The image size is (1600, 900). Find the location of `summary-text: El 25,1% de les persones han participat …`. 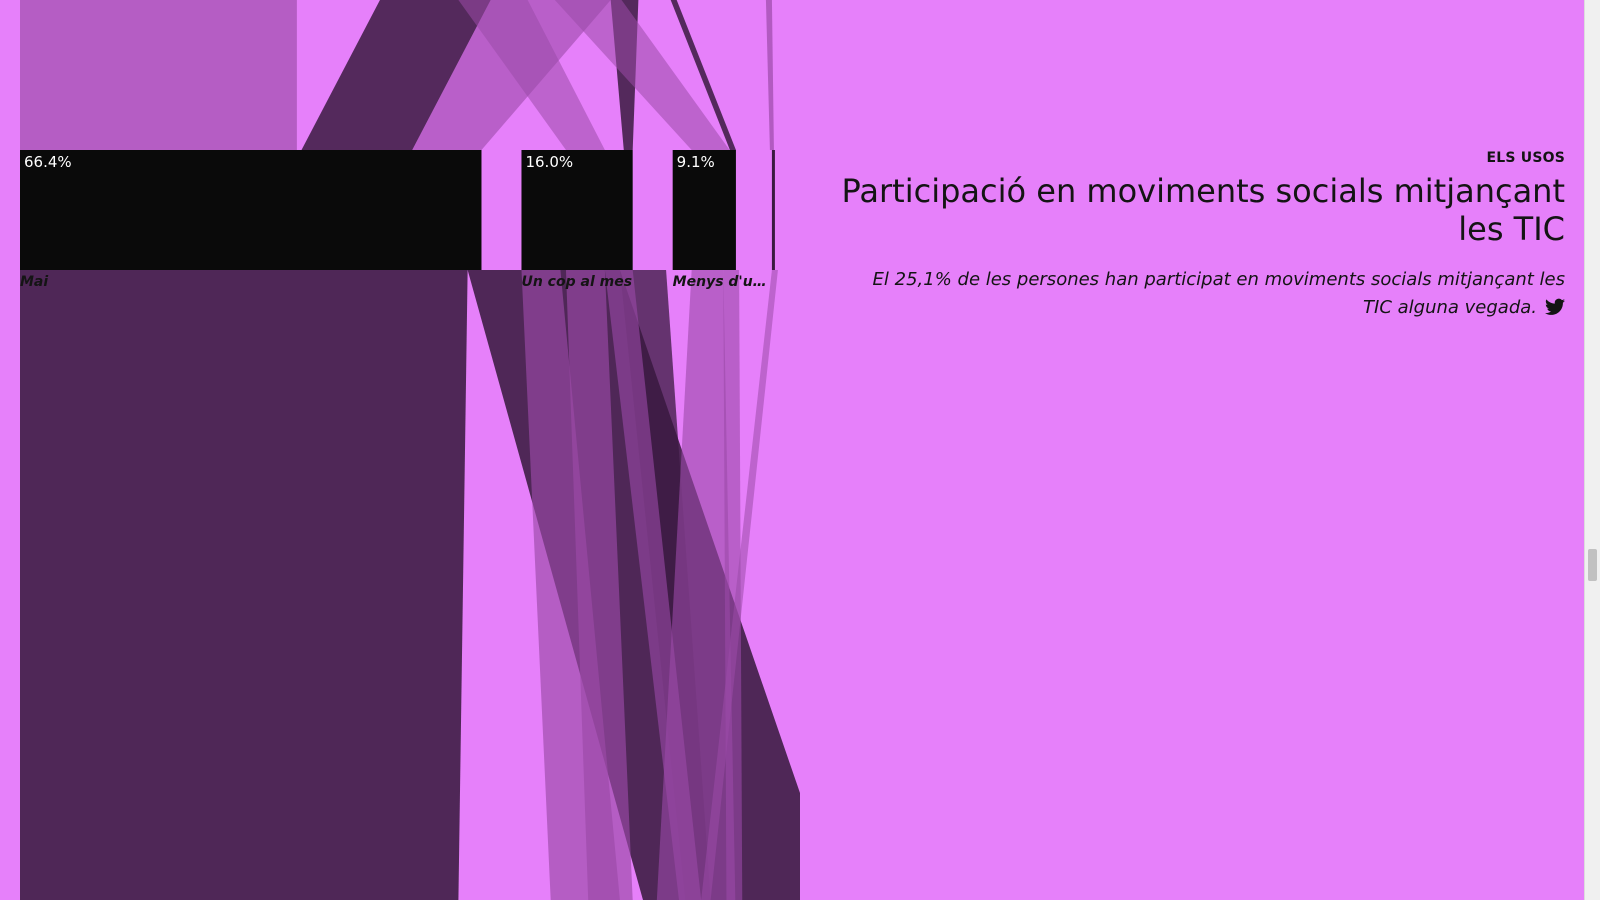

summary-text: El 25,1% de les persones han participat … is located at coordinates (1202, 294).